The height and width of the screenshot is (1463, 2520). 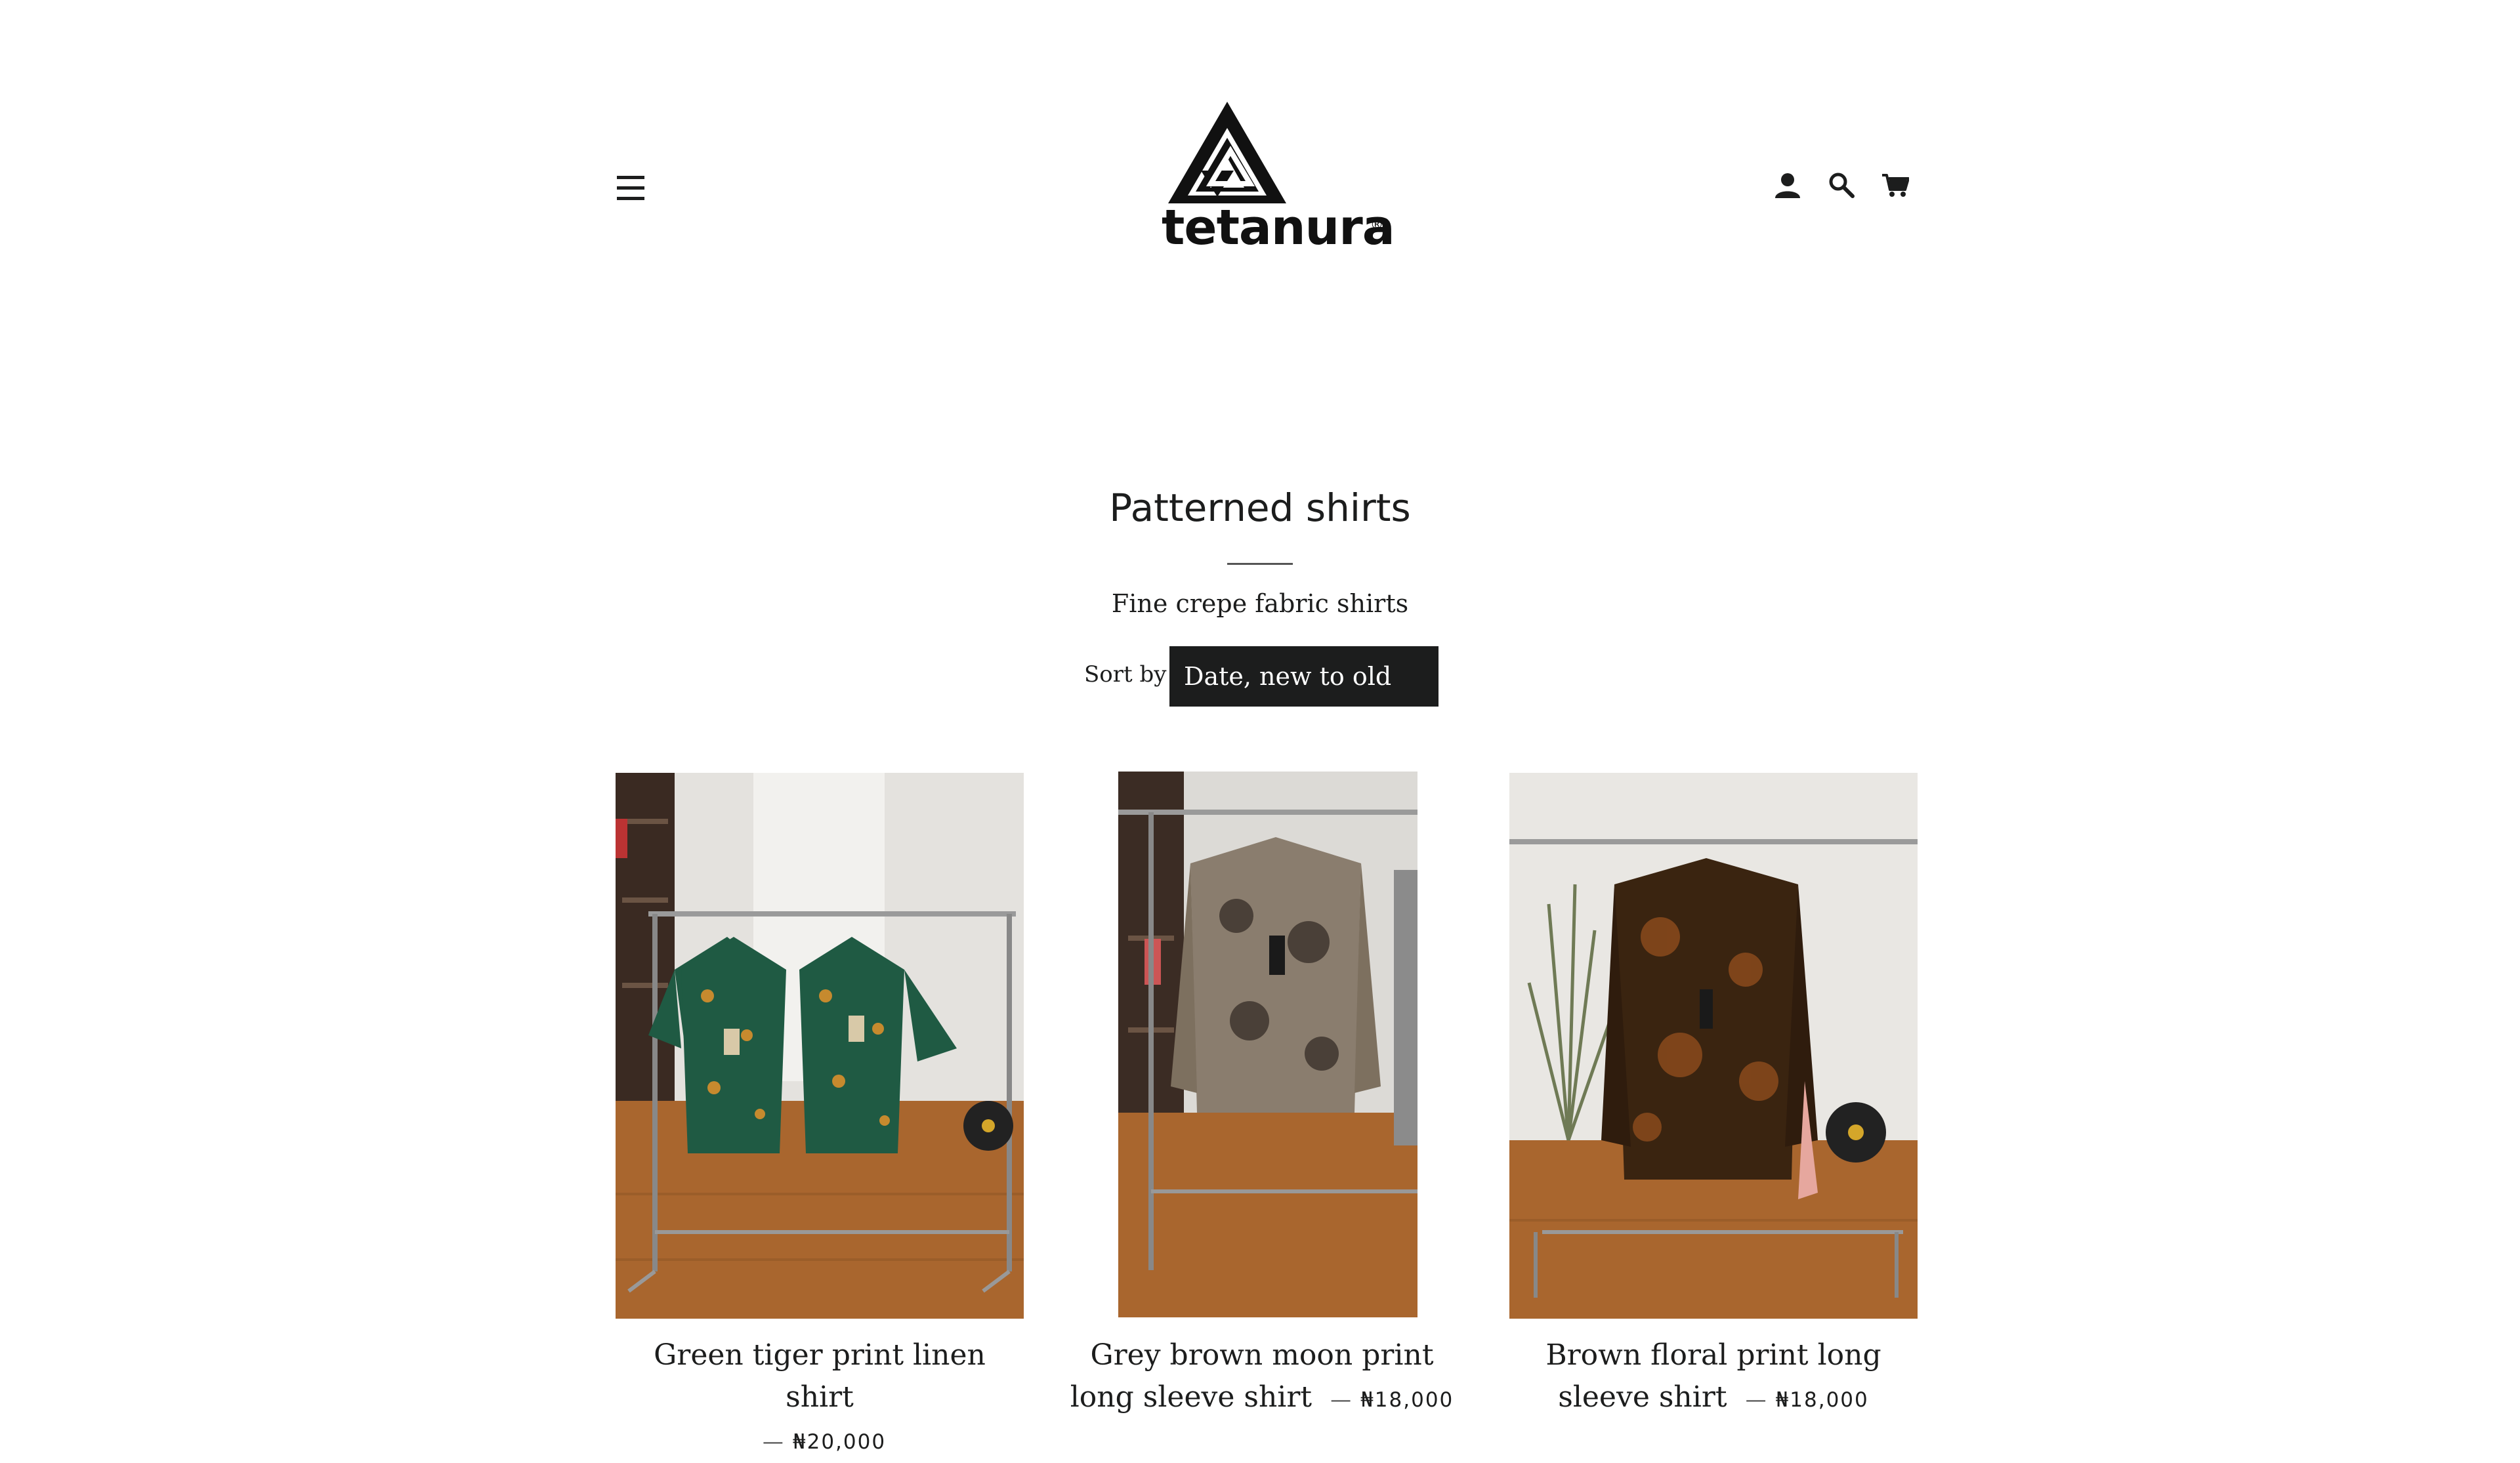 What do you see at coordinates (1278, 227) in the screenshot?
I see `logo-wordmark: tetanura` at bounding box center [1278, 227].